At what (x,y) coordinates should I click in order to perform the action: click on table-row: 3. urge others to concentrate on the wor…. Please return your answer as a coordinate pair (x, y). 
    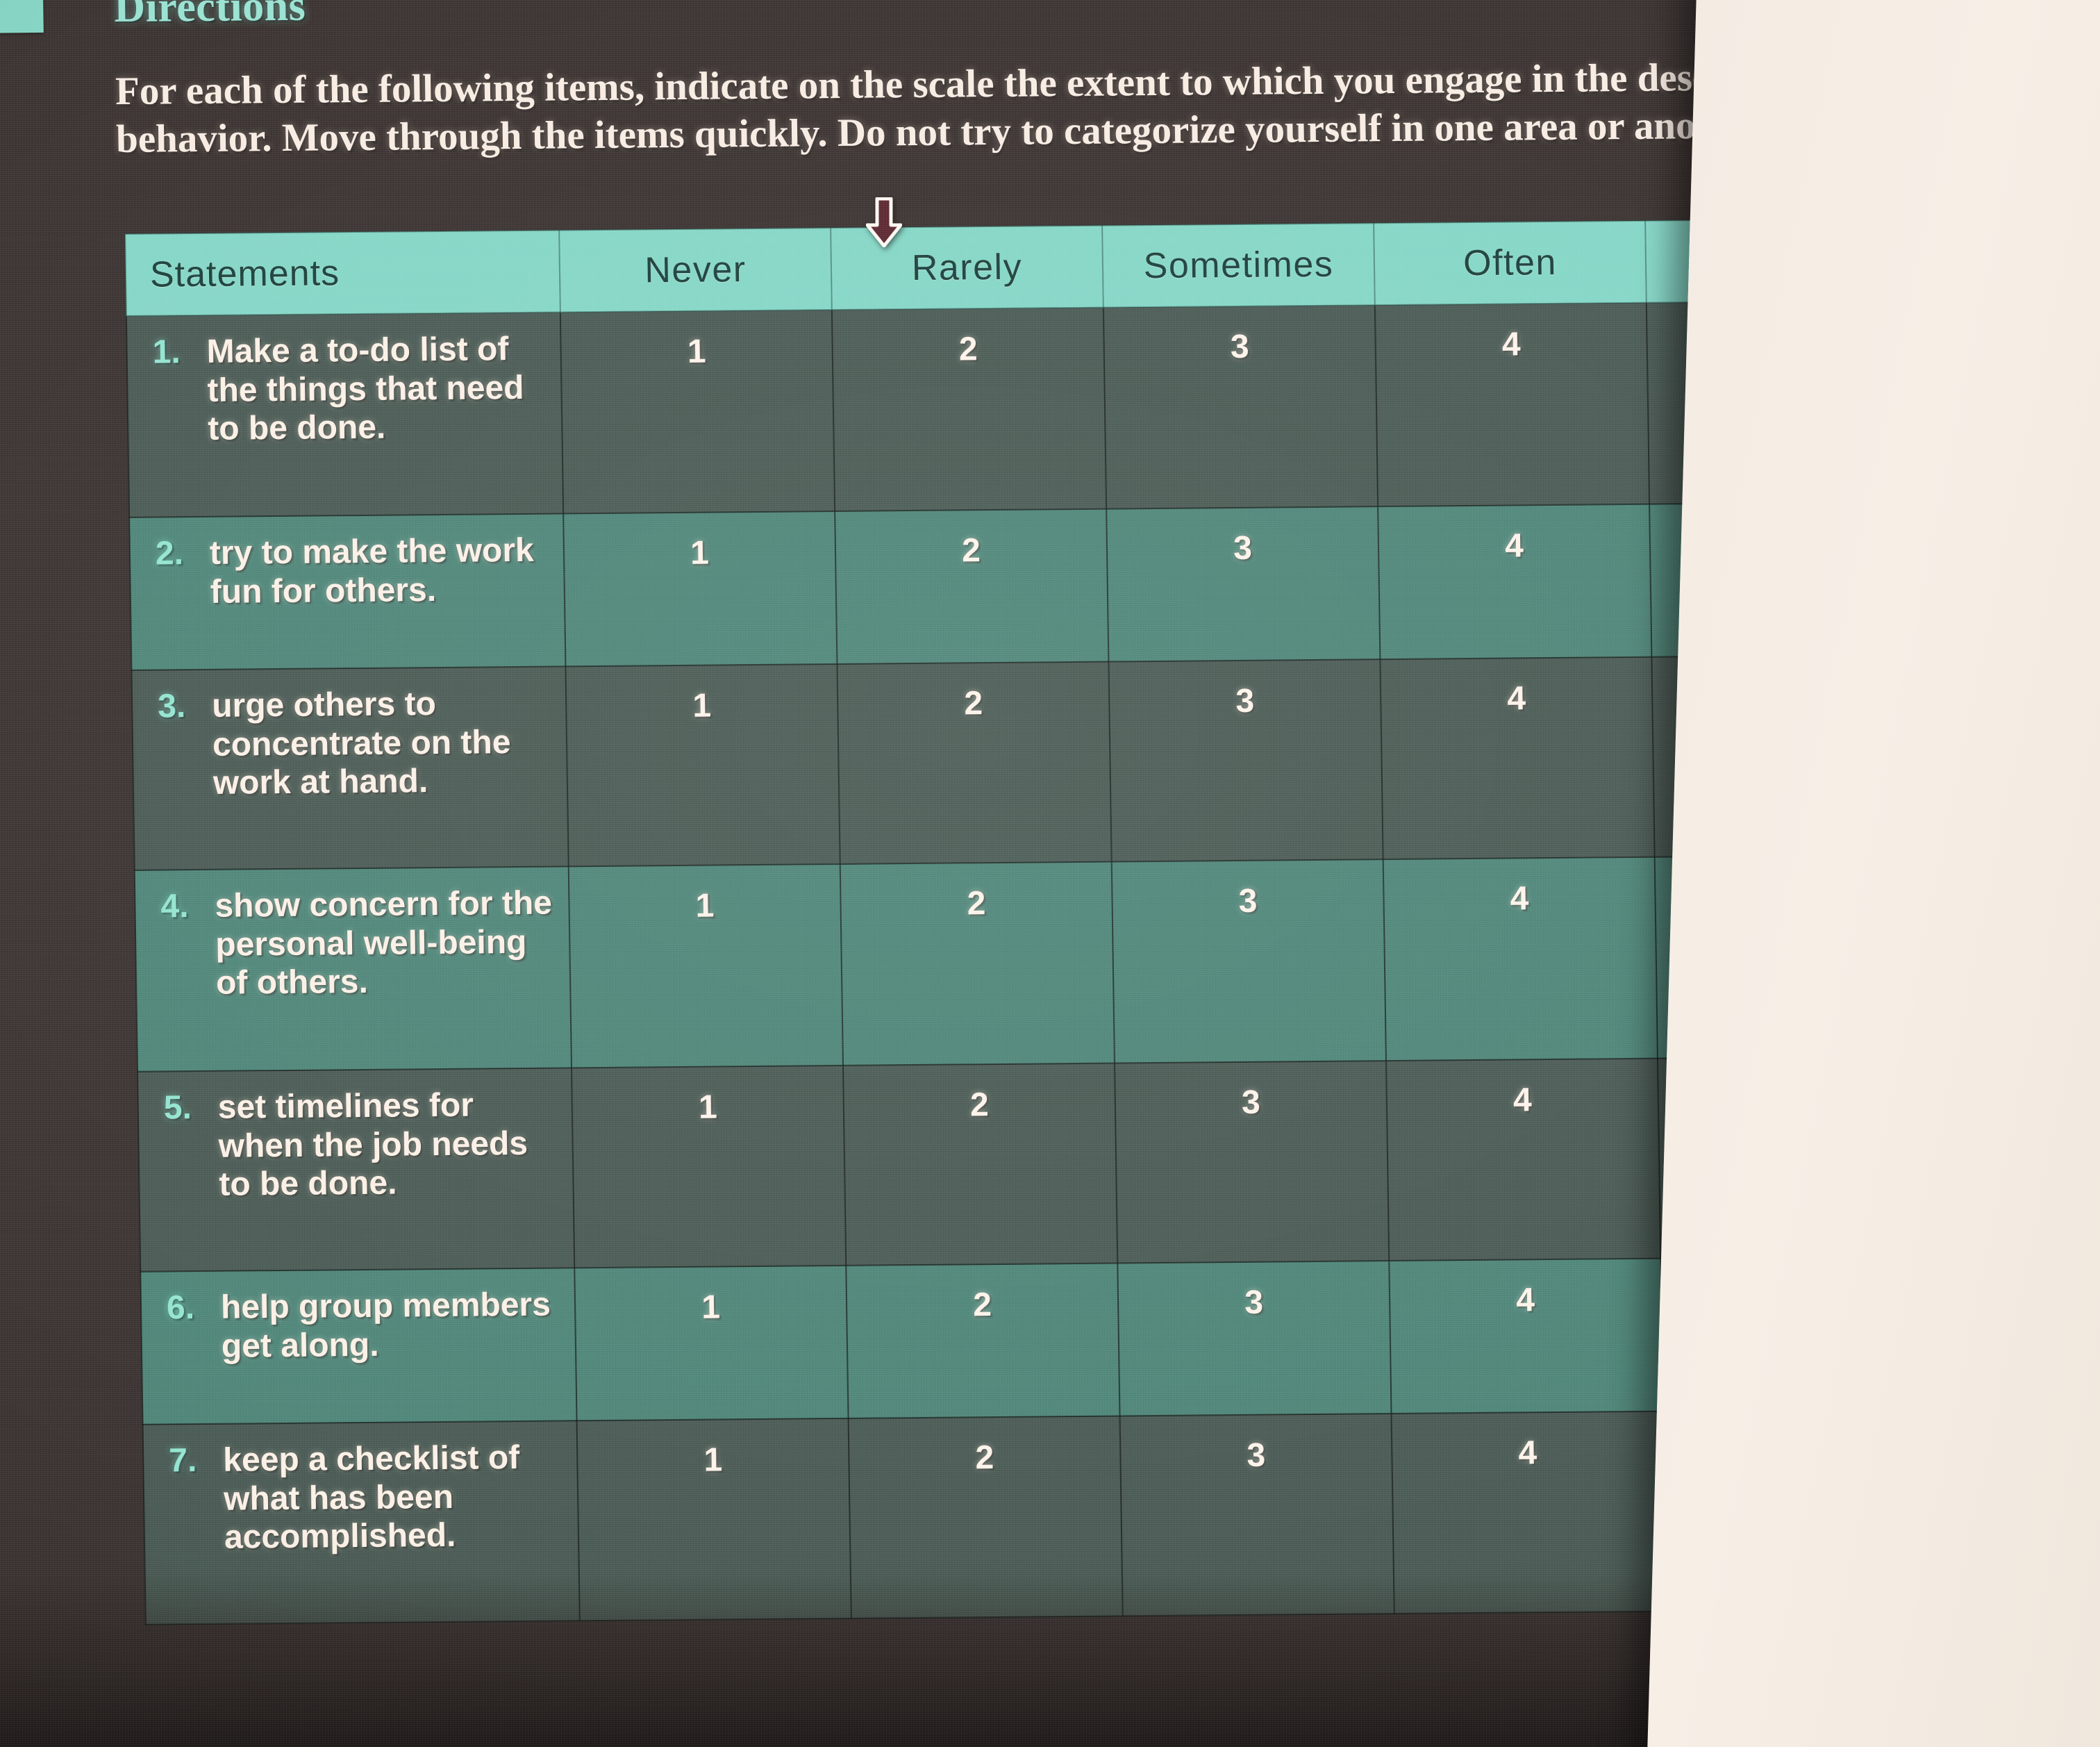
    Looking at the image, I should click on (1028, 762).